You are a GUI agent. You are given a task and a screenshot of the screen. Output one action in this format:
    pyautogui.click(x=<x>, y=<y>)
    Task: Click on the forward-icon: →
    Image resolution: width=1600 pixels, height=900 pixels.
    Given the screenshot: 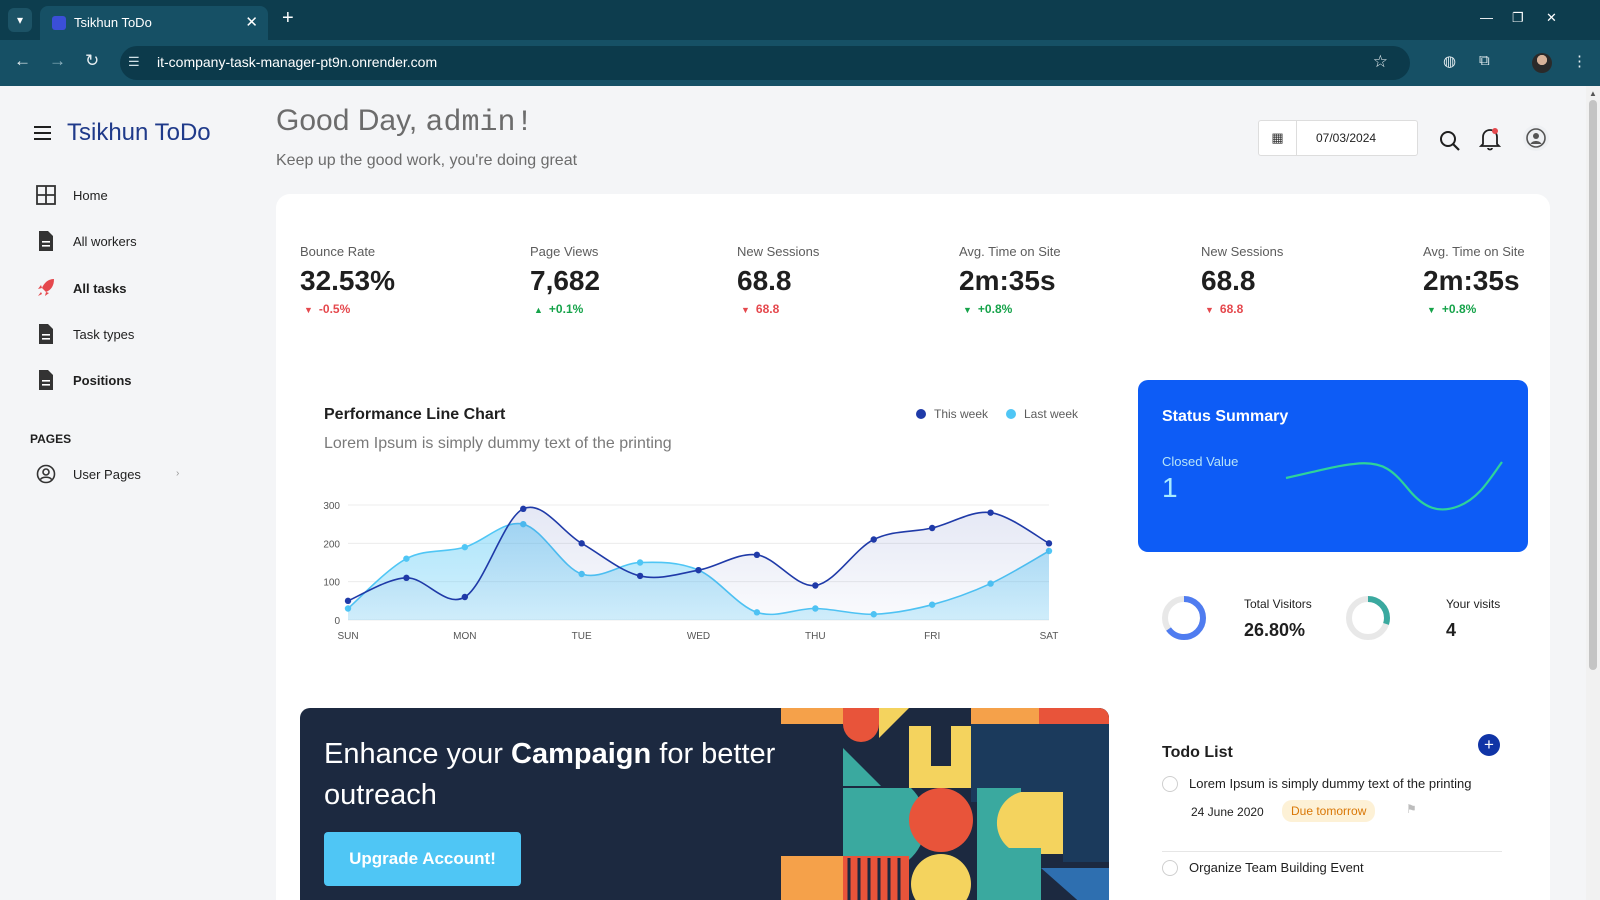 What is the action you would take?
    pyautogui.click(x=57, y=61)
    